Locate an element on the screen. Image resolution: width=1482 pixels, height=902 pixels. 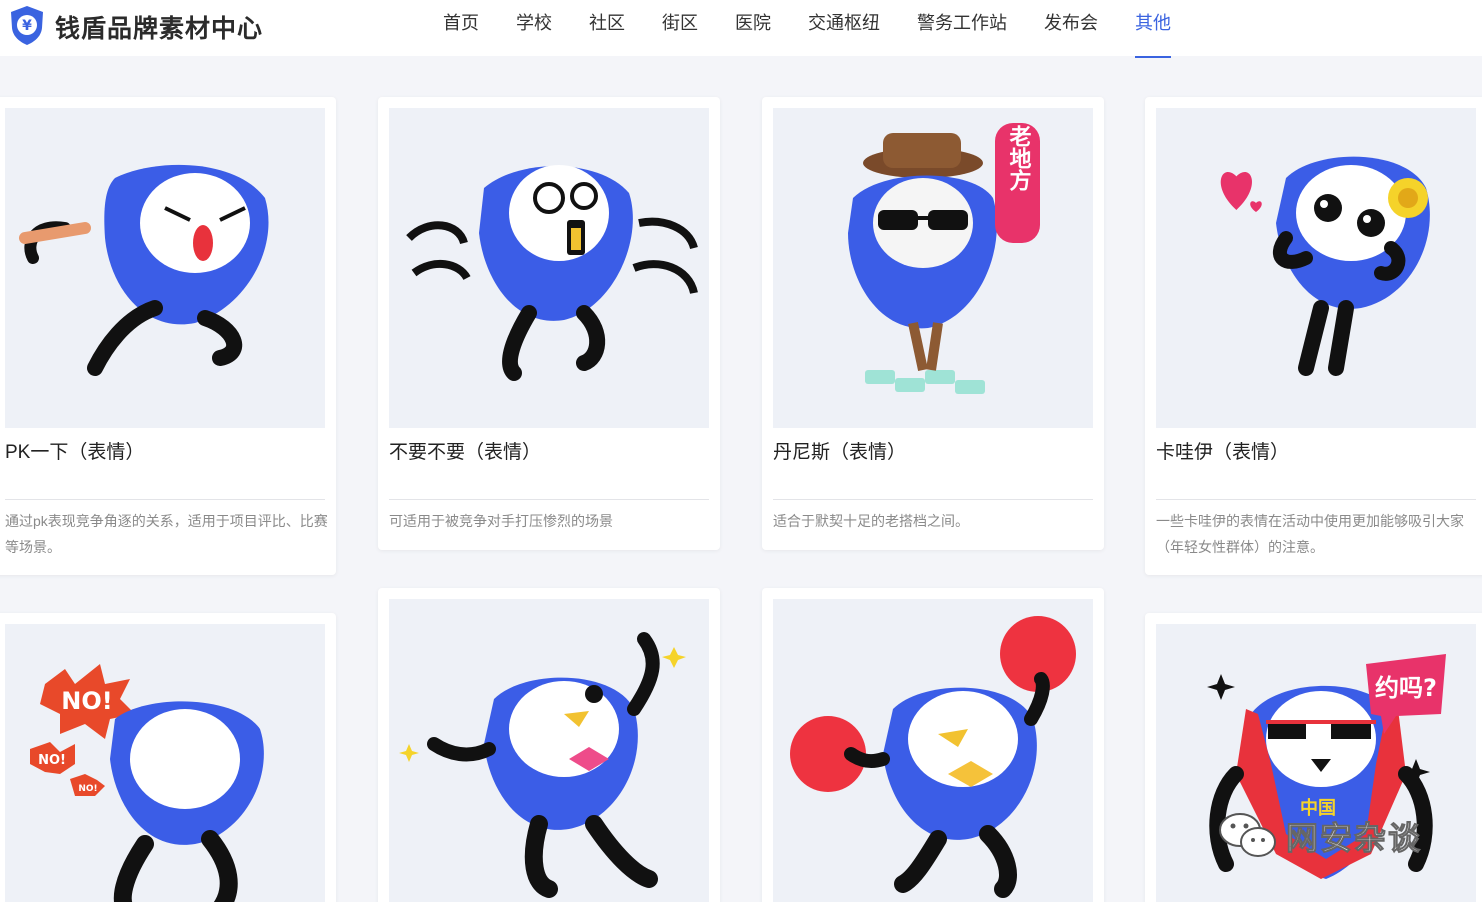
mascot-cheering-image is located at coordinates (933, 757).